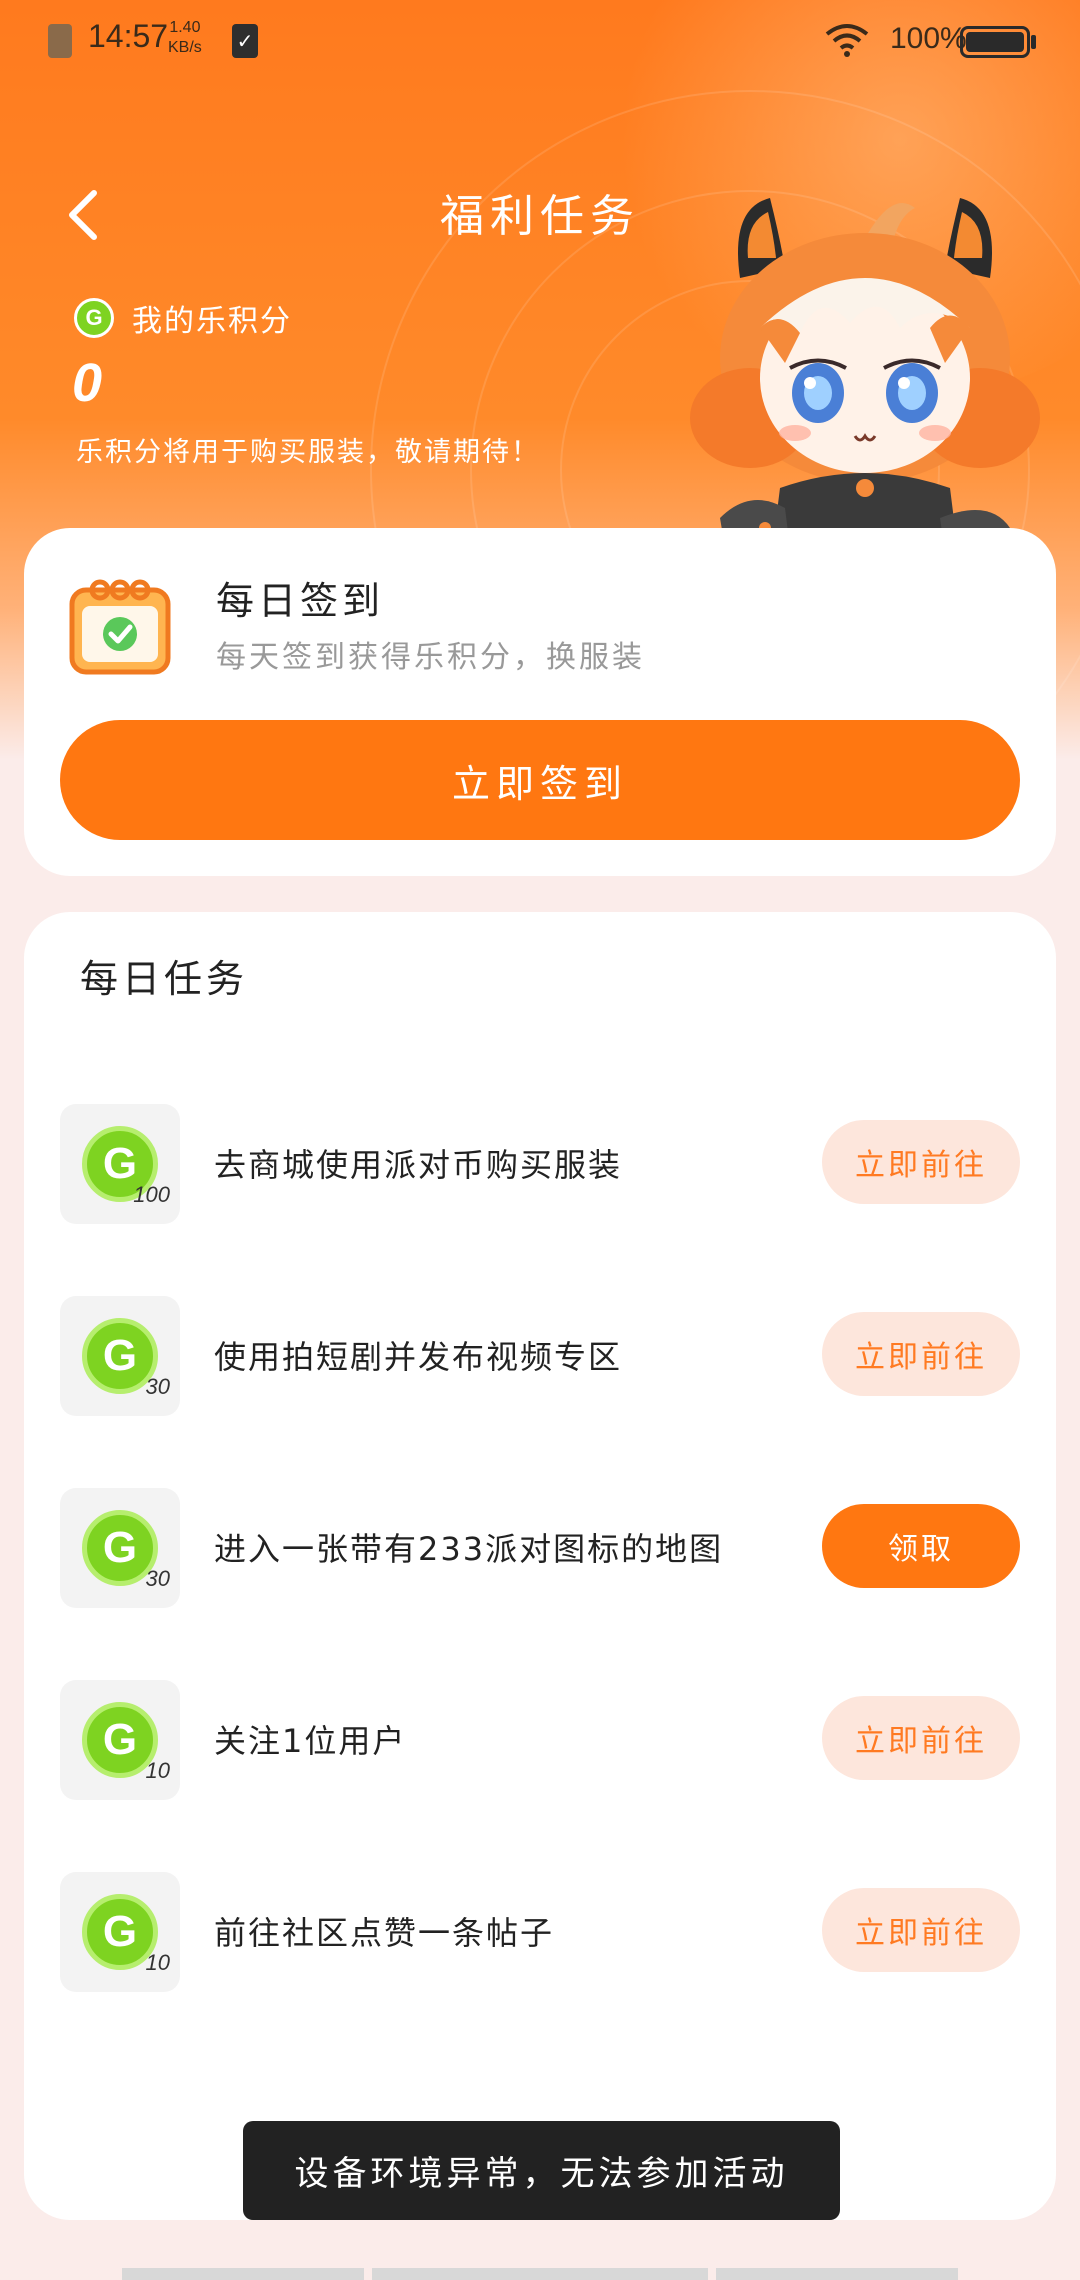 This screenshot has height=2280, width=1080. Describe the element at coordinates (540, 780) in the screenshot. I see `sign-in-button: 立即签到` at that location.